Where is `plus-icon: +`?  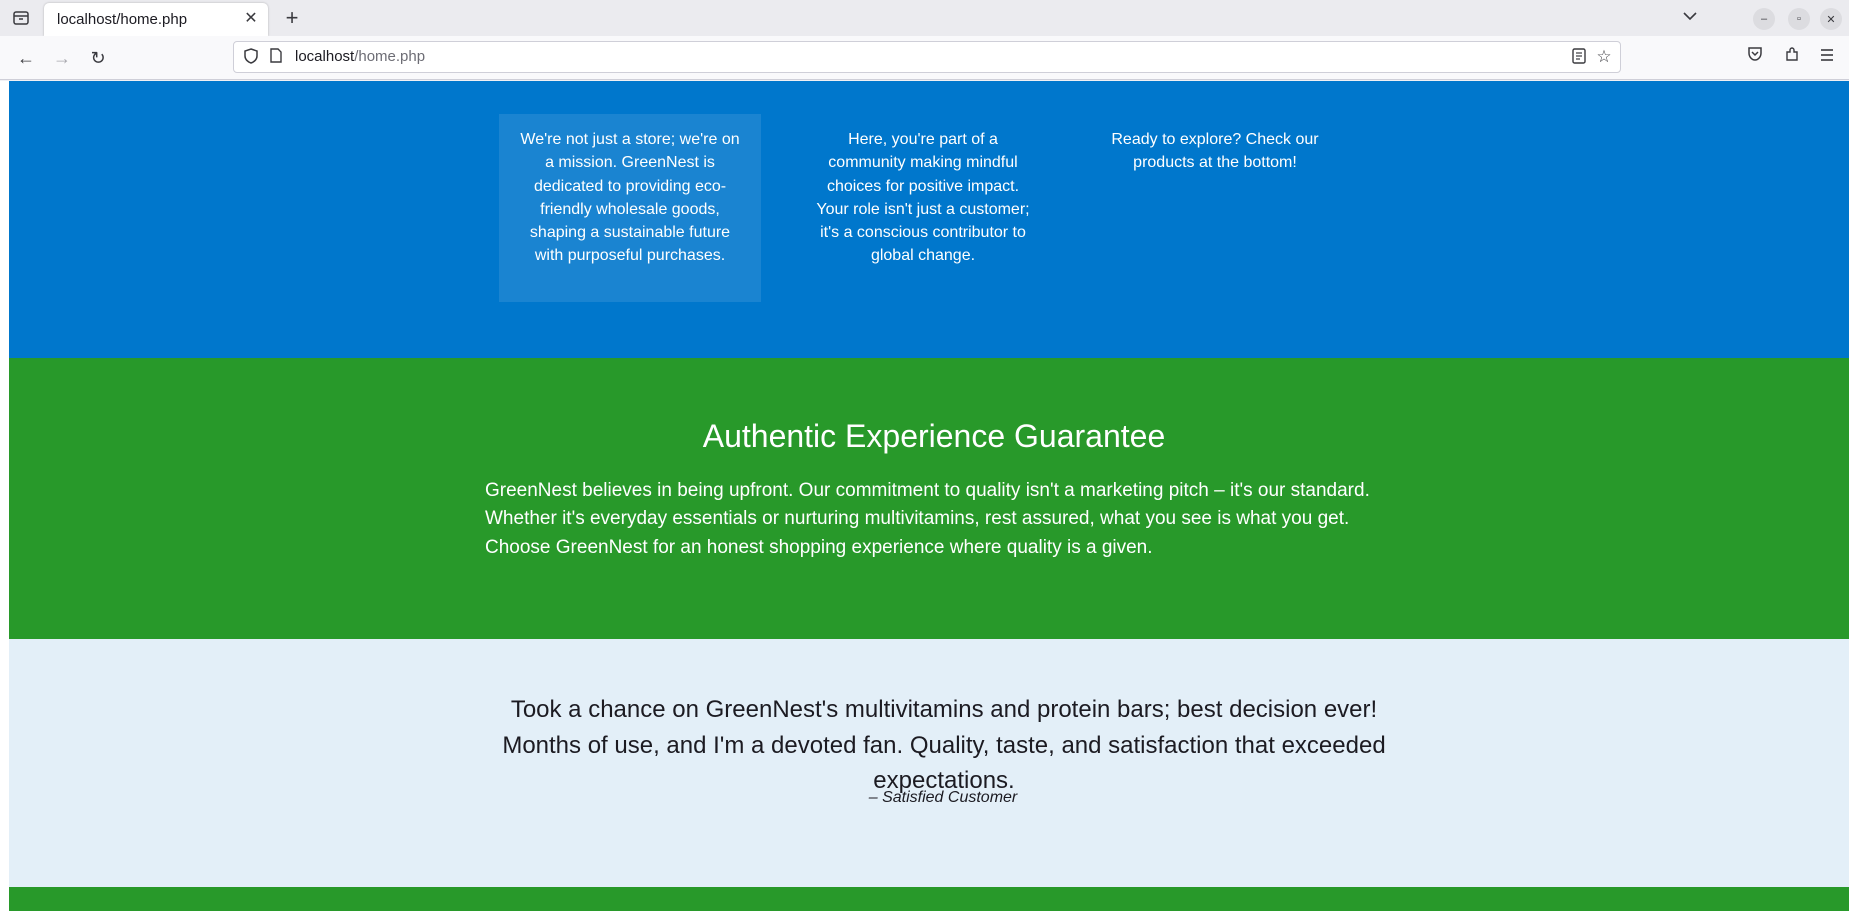 plus-icon: + is located at coordinates (292, 18).